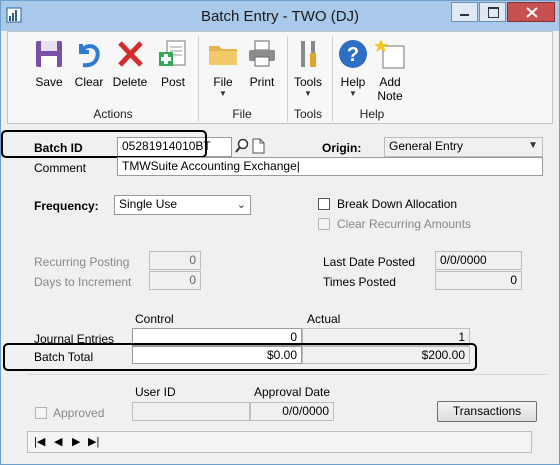  I want to click on group-label-help: Help, so click(372, 114).